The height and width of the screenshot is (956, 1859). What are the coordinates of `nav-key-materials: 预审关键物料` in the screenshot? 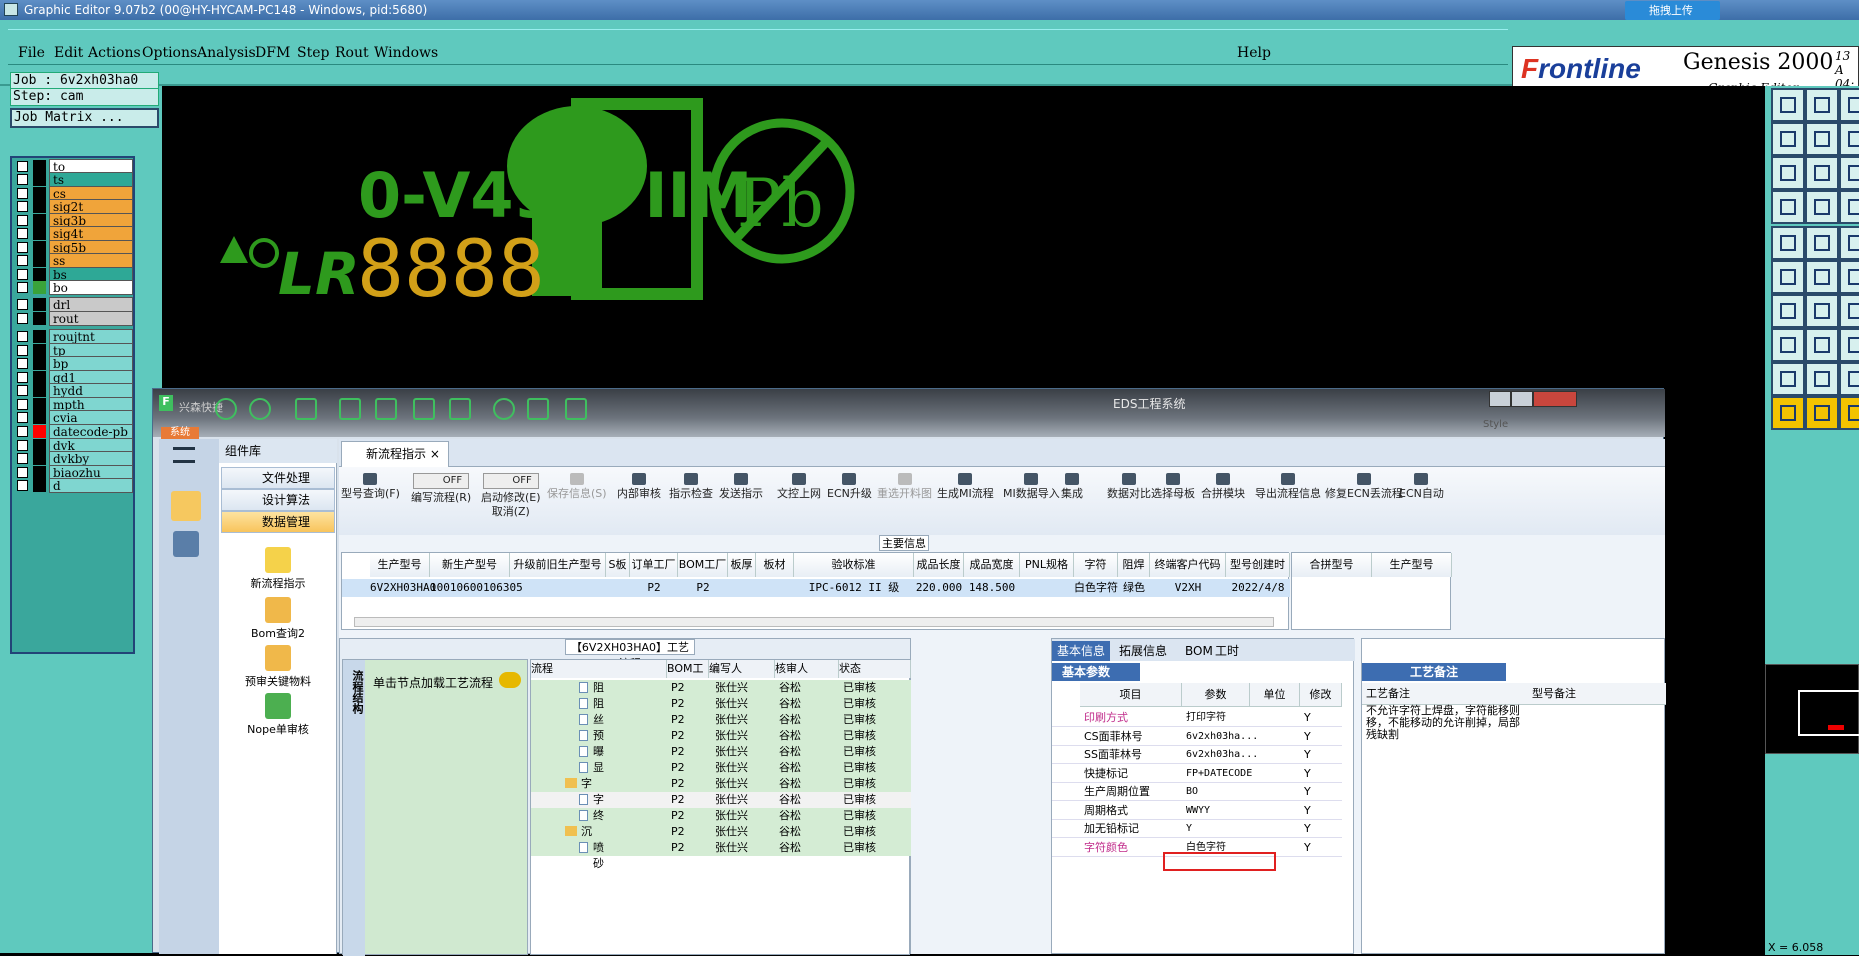 It's located at (278, 667).